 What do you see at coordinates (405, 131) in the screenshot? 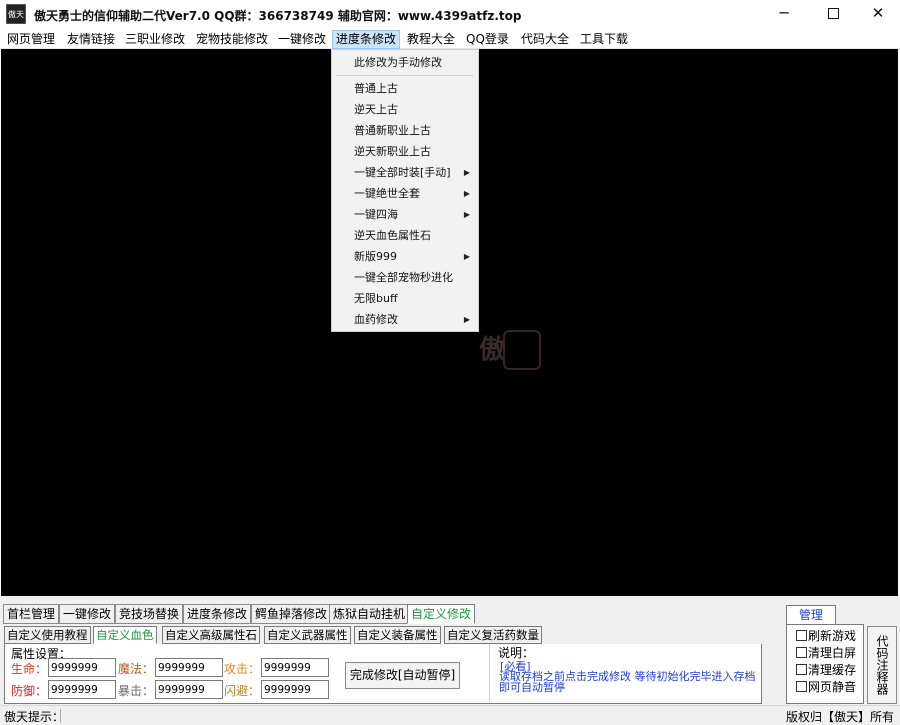
I see `dropdown-item: 普通新职业上古` at bounding box center [405, 131].